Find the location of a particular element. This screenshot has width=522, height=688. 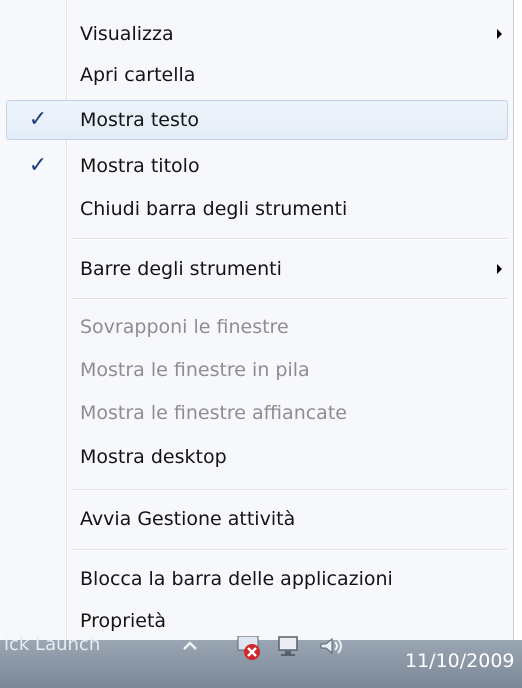

menu-item-sovrapponi: Sovrapponi le finestre is located at coordinates (257, 327).